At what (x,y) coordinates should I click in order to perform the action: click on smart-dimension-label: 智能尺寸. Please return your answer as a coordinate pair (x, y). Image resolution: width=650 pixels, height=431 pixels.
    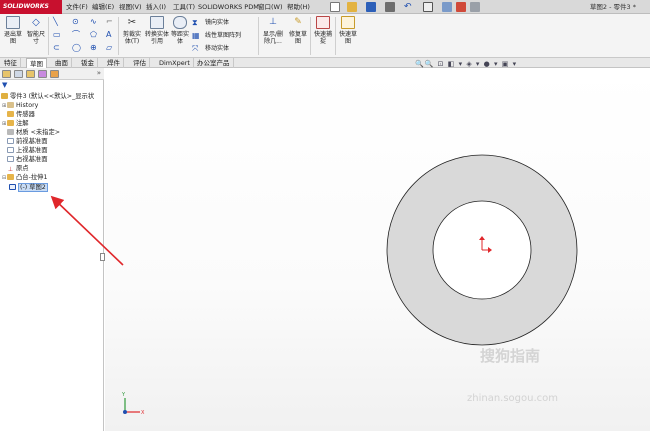
    Looking at the image, I should click on (35, 38).